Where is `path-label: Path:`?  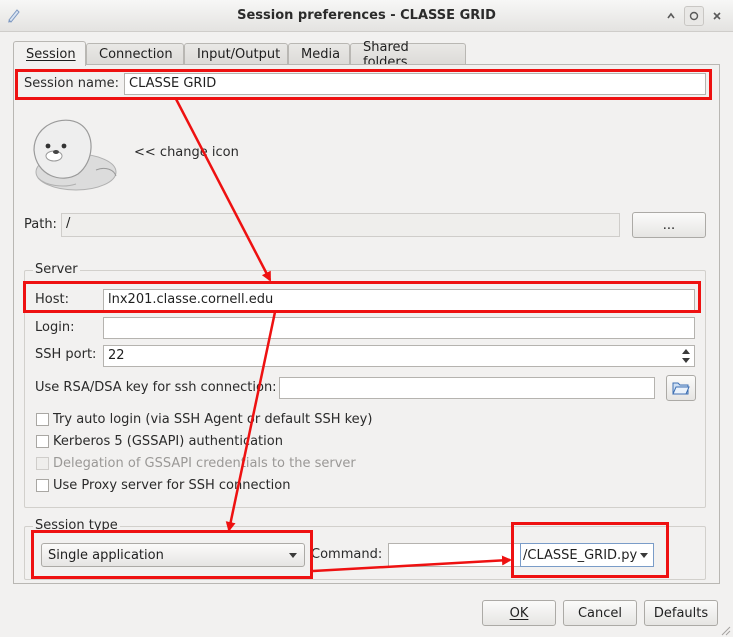
path-label: Path: is located at coordinates (40, 224).